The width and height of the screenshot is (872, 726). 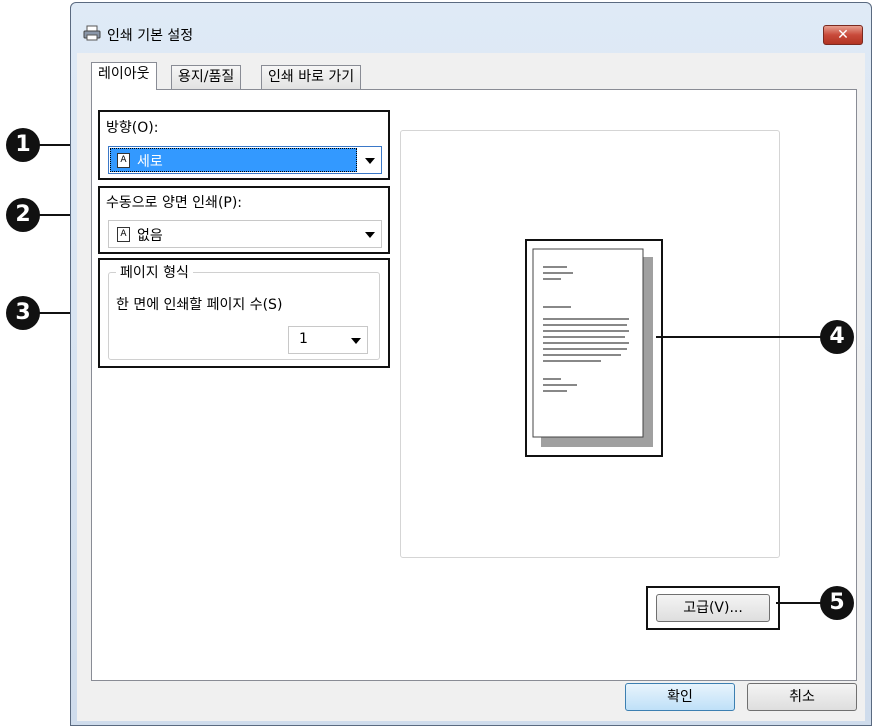 I want to click on page-format-group: 페이지 형식 한 면에 인쇄할 페이지 수(S) 1, so click(x=244, y=313).